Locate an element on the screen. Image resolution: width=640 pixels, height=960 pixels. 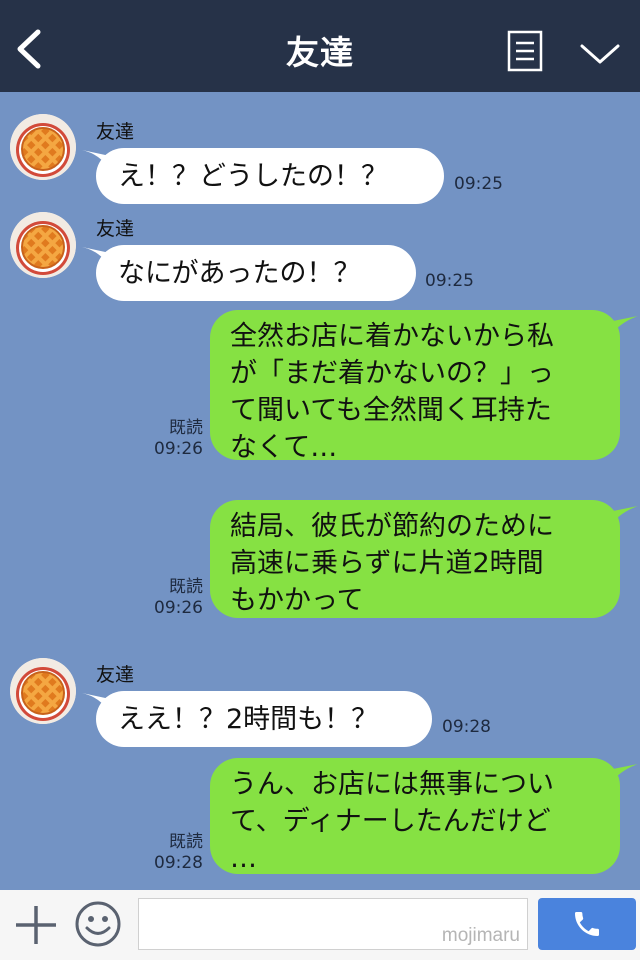
chat-title: 友達 is located at coordinates (320, 52).